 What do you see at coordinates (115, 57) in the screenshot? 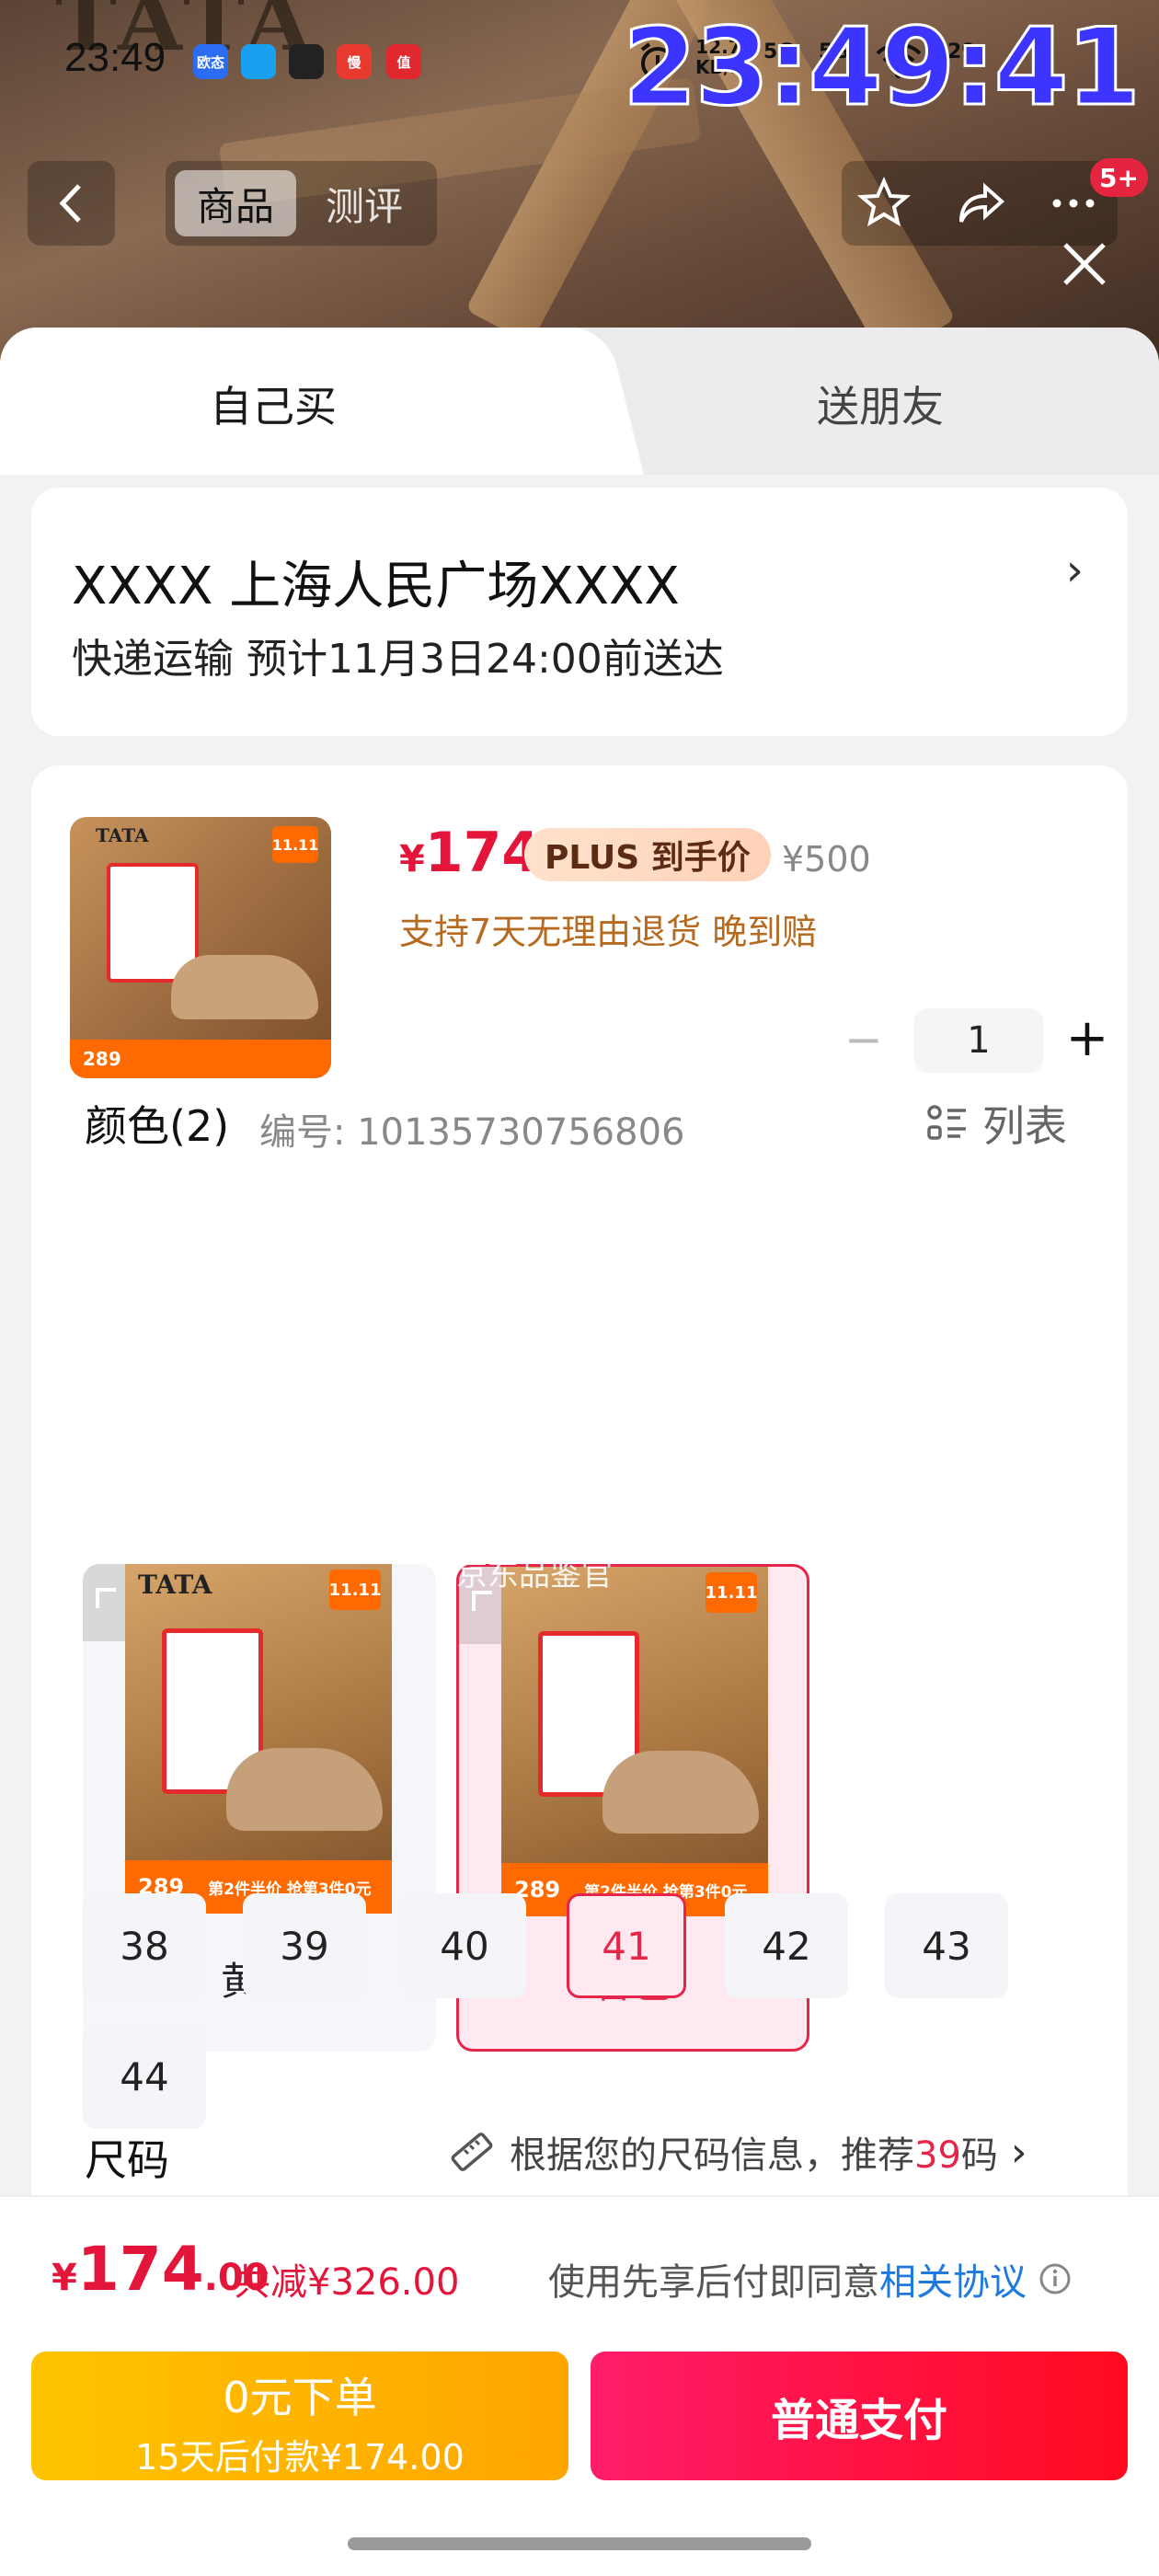
I see `status-time: 23:49` at bounding box center [115, 57].